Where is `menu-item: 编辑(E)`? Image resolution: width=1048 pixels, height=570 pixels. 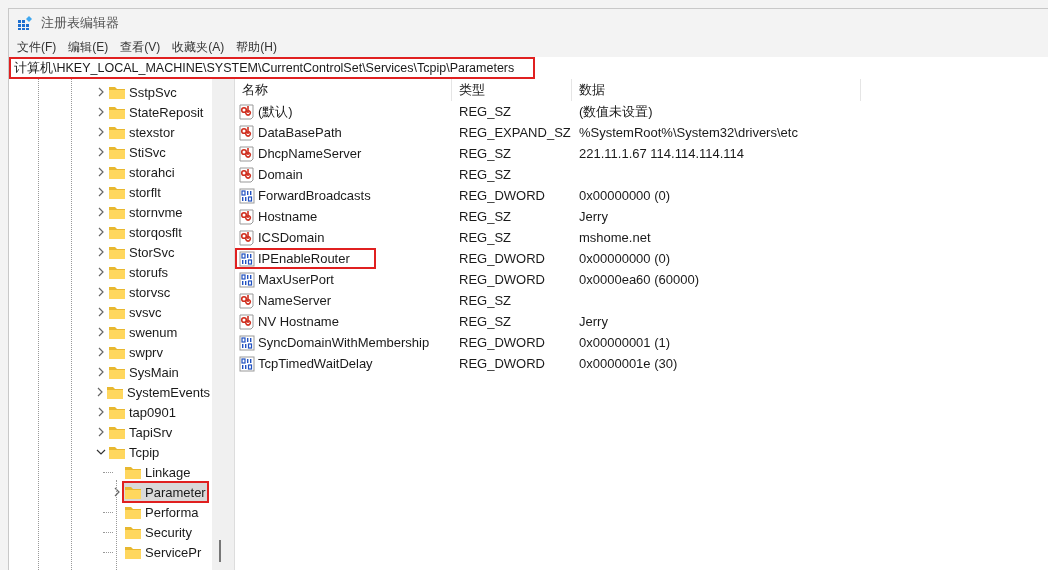 menu-item: 编辑(E) is located at coordinates (88, 47).